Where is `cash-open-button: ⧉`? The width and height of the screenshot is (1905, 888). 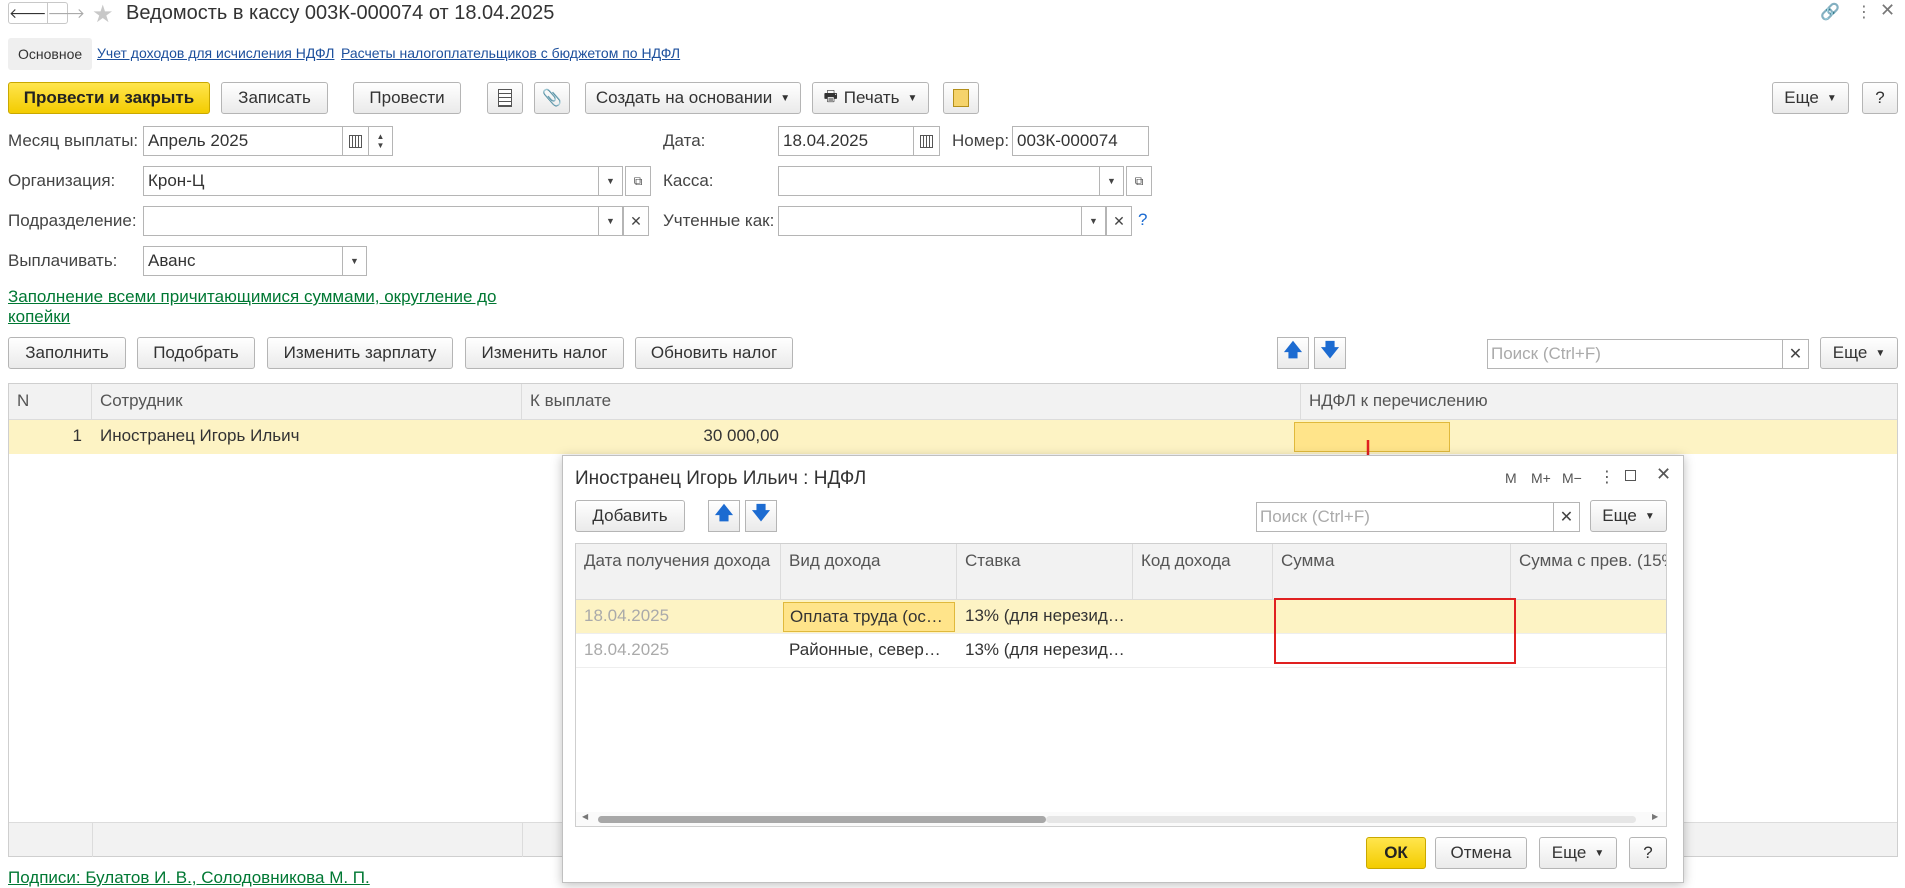
cash-open-button: ⧉ is located at coordinates (1139, 181).